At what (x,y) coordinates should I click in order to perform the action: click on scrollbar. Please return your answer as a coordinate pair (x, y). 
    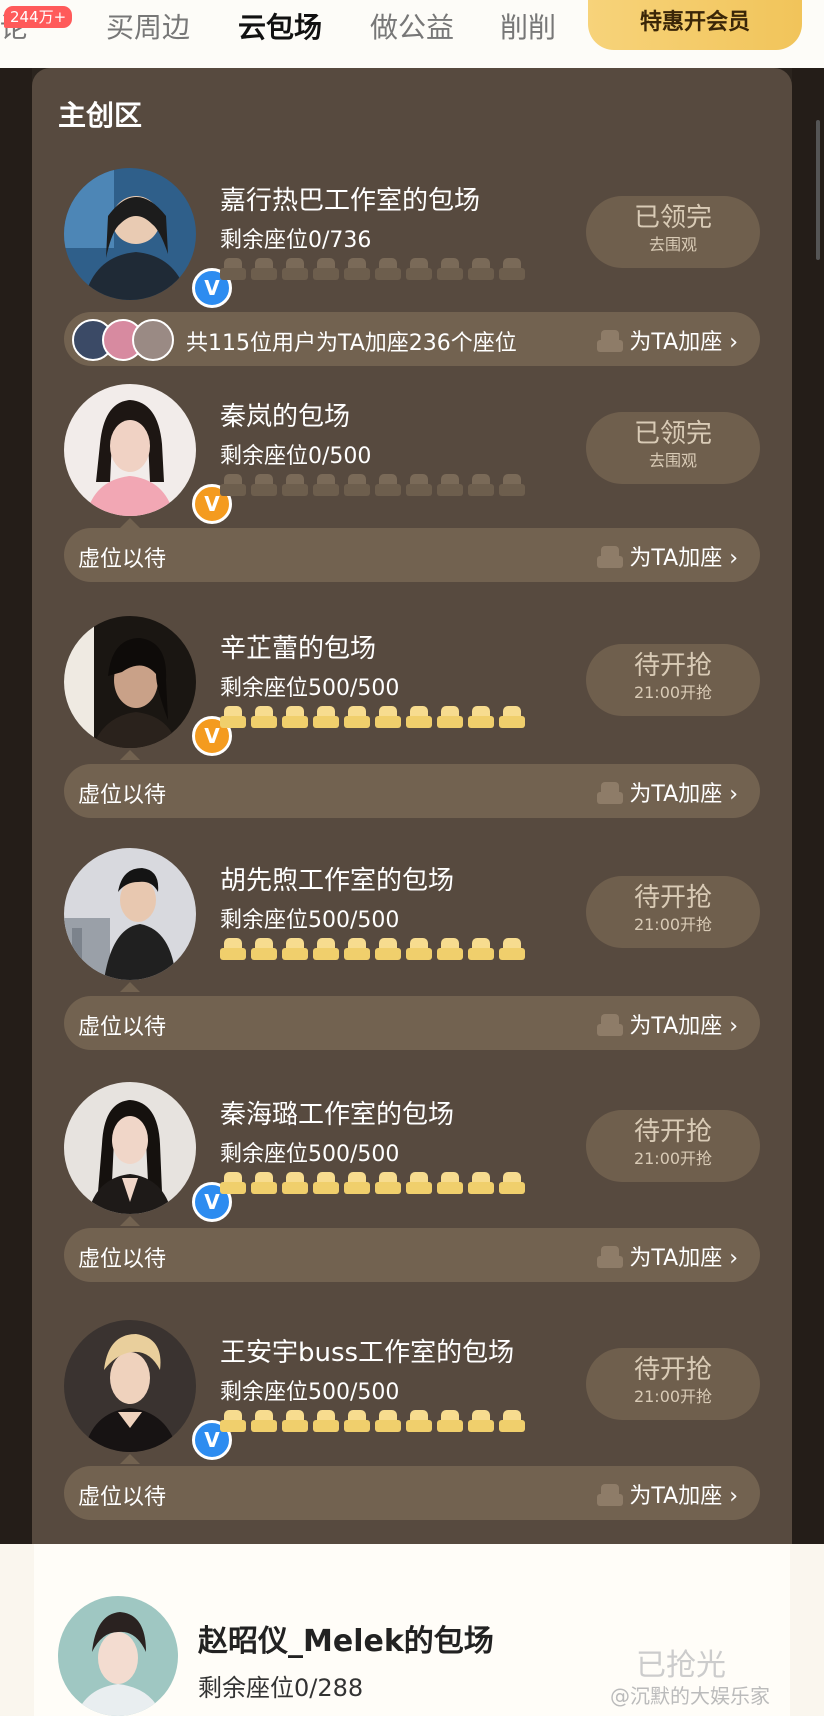
    Looking at the image, I should click on (818, 190).